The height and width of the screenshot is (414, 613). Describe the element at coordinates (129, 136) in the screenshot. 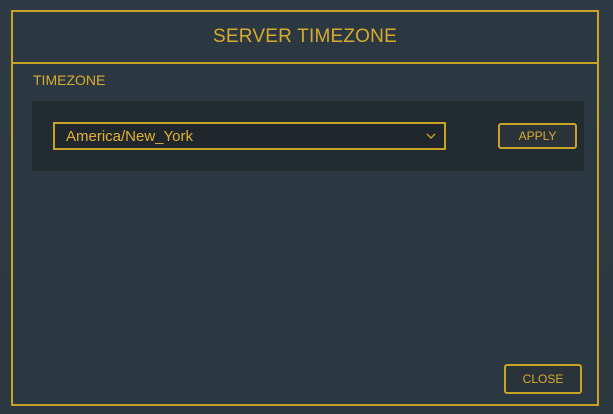

I see `timezone-select-value: America/New_York` at that location.